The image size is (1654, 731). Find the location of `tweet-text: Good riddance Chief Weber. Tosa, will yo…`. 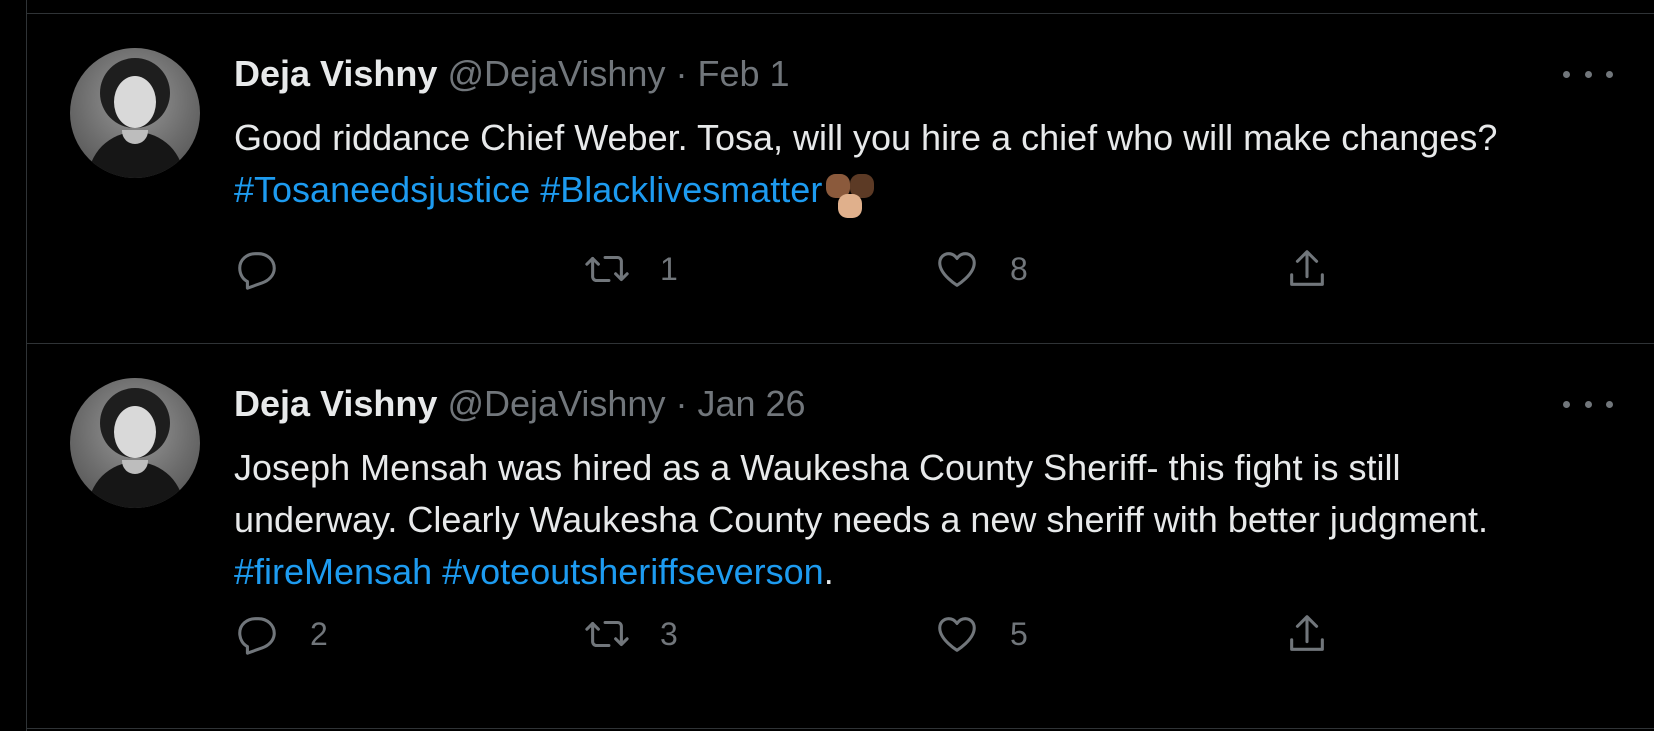

tweet-text: Good riddance Chief Weber. Tosa, will yo… is located at coordinates (899, 165).